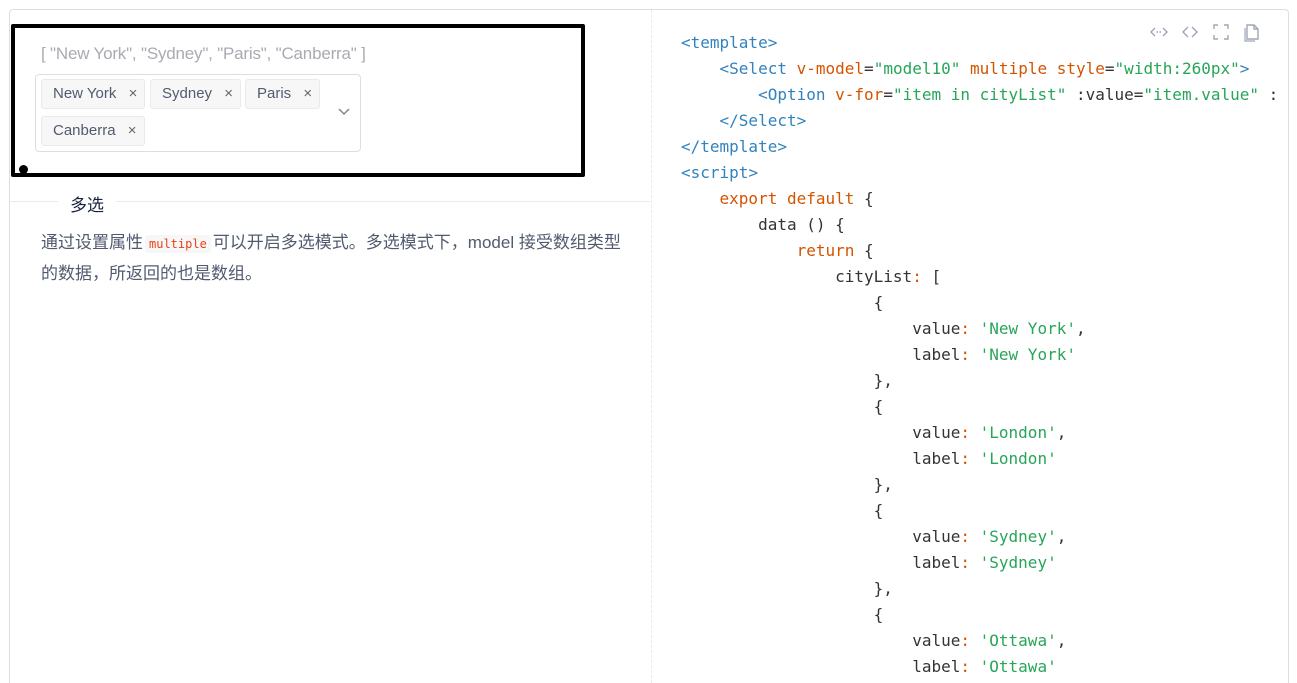  Describe the element at coordinates (874, 536) in the screenshot. I see `code-line: value: 'Sydney',` at that location.